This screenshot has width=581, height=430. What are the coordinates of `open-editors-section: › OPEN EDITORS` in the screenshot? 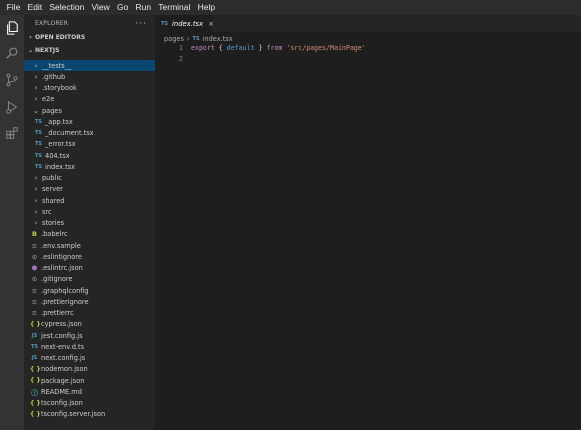 It's located at (89, 37).